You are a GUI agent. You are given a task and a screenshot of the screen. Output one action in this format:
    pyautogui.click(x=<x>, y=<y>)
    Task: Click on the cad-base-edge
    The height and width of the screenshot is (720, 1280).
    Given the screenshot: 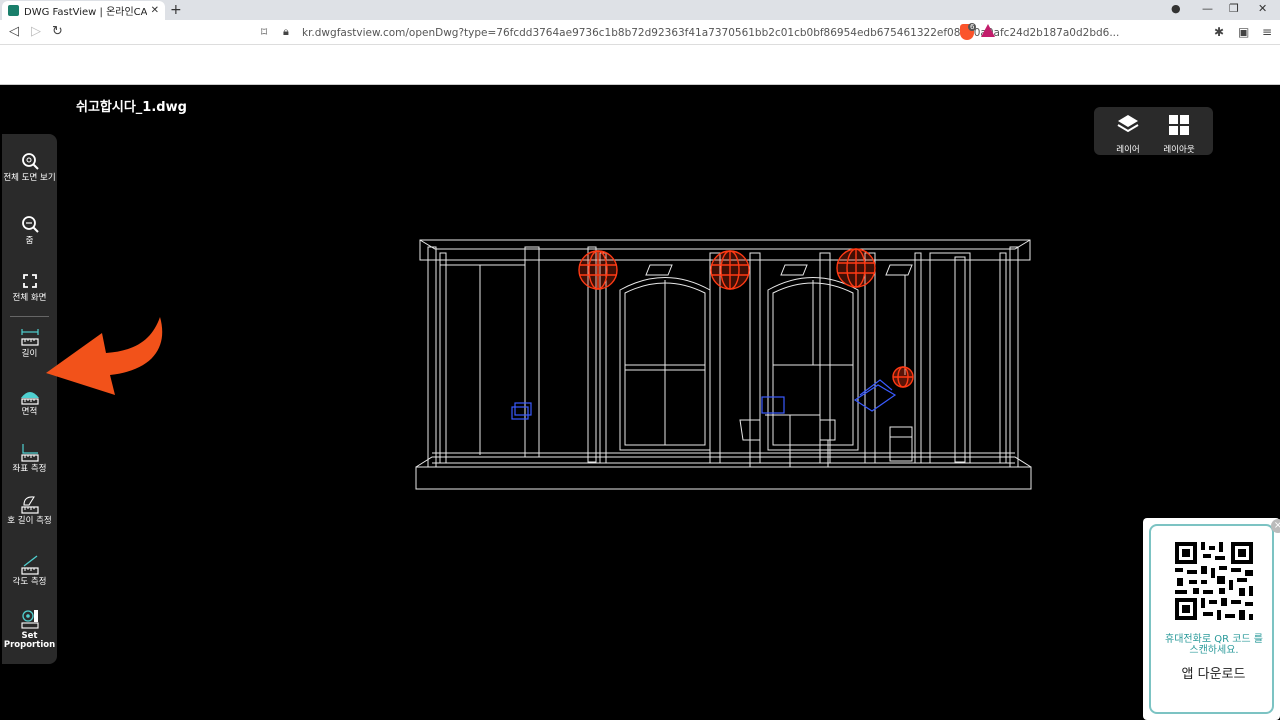 What is the action you would take?
    pyautogui.click(x=723, y=462)
    